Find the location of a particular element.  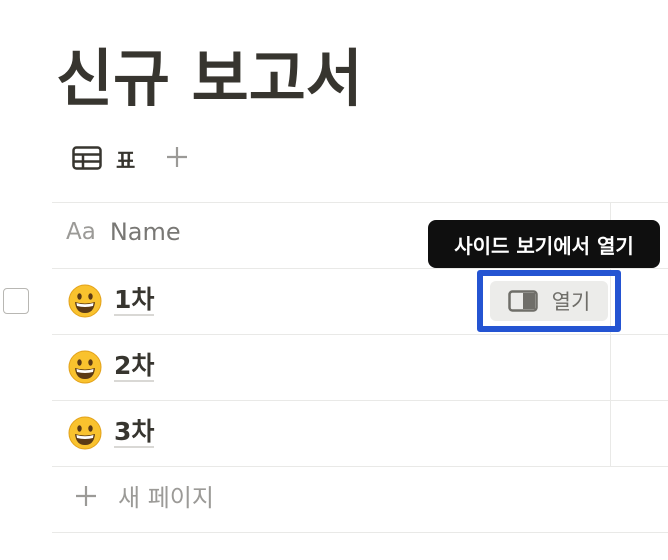

new-page-button: 새 페이지 is located at coordinates (144, 495).